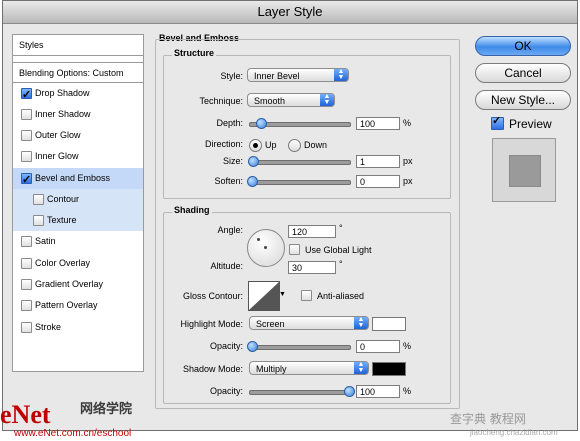 This screenshot has width=580, height=441. Describe the element at coordinates (389, 324) in the screenshot. I see `highlight-color-swatch` at that location.